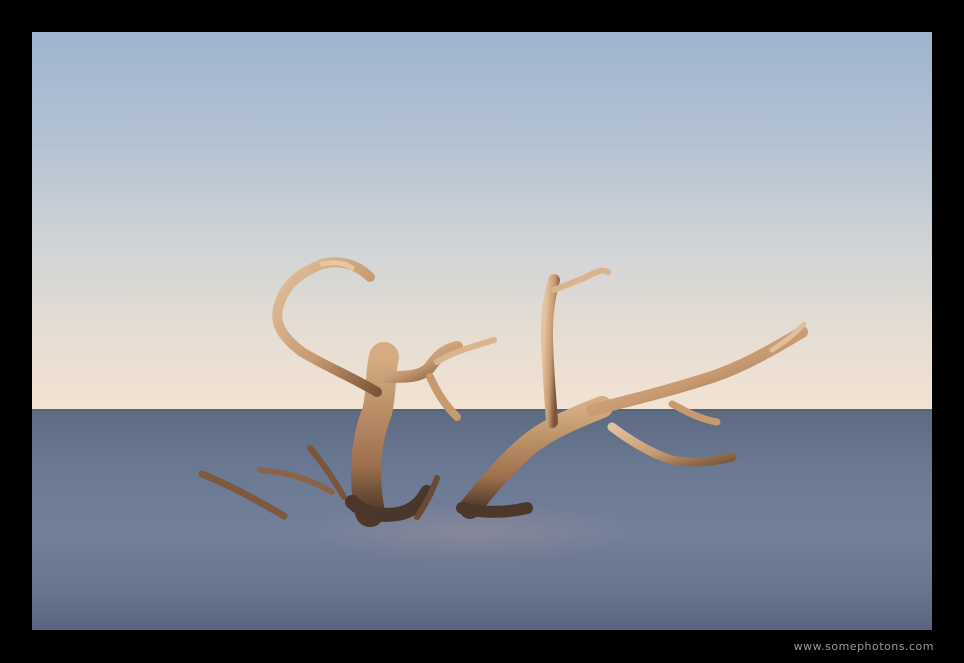 This screenshot has height=663, width=964. I want to click on right-lower-branch, so click(672, 444).